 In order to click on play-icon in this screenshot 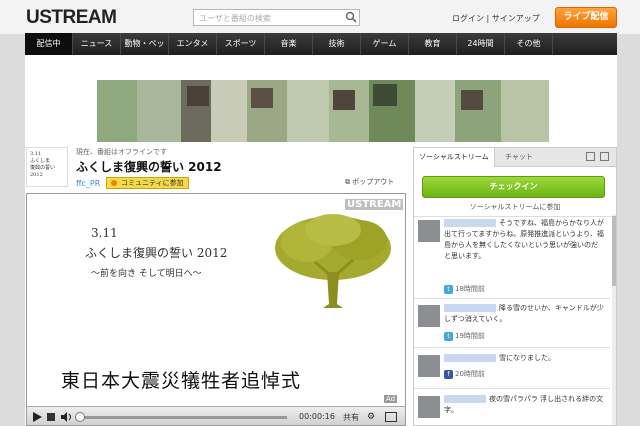, I will do `click(37, 417)`.